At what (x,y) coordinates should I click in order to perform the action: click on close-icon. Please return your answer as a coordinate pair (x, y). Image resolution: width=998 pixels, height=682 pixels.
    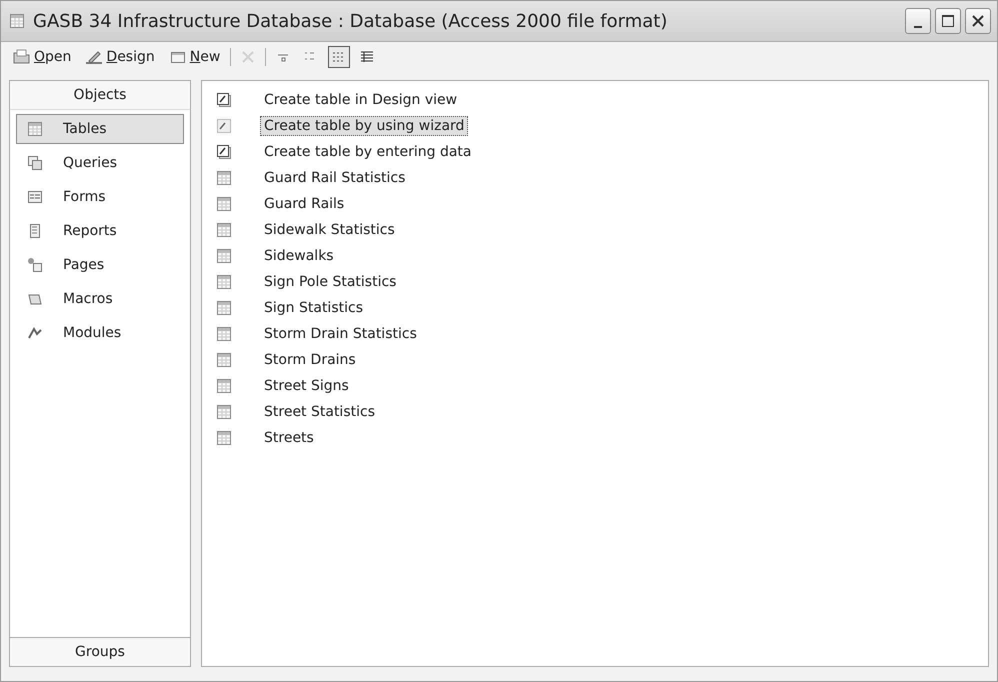
    Looking at the image, I should click on (978, 21).